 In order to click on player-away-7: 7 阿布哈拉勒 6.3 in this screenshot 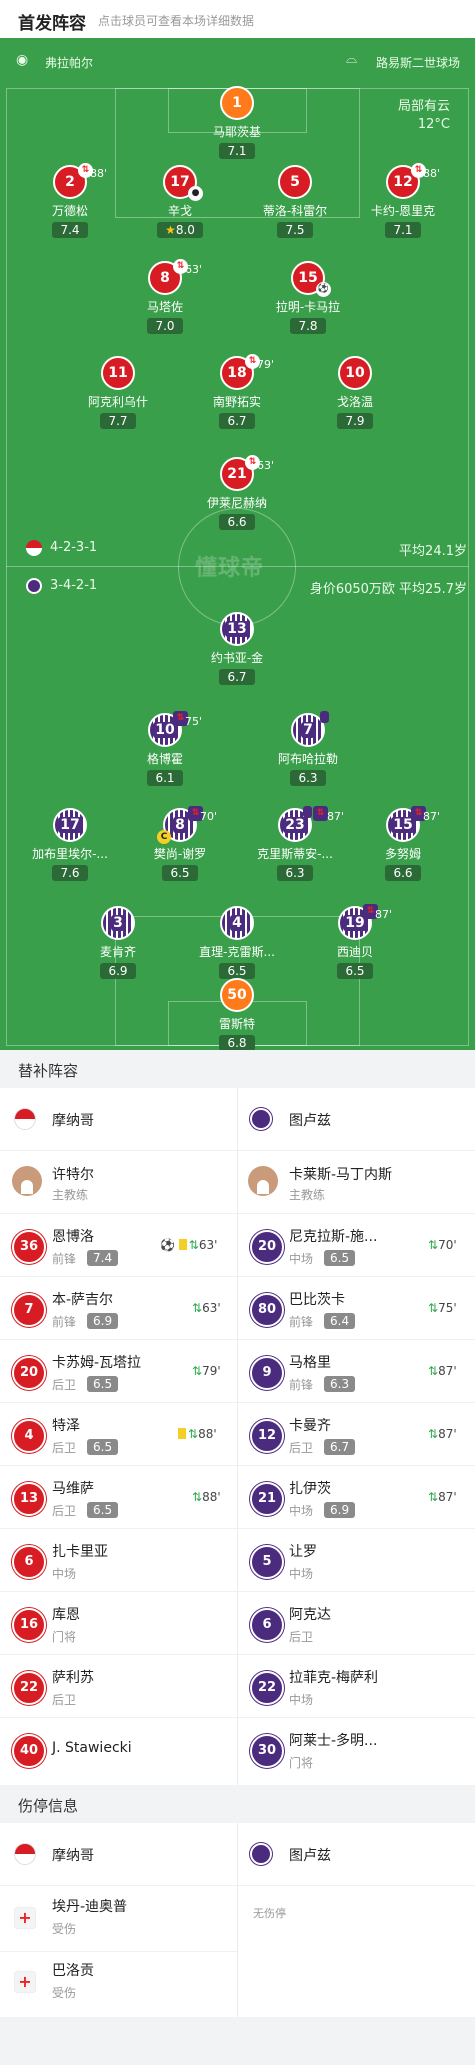, I will do `click(308, 748)`.